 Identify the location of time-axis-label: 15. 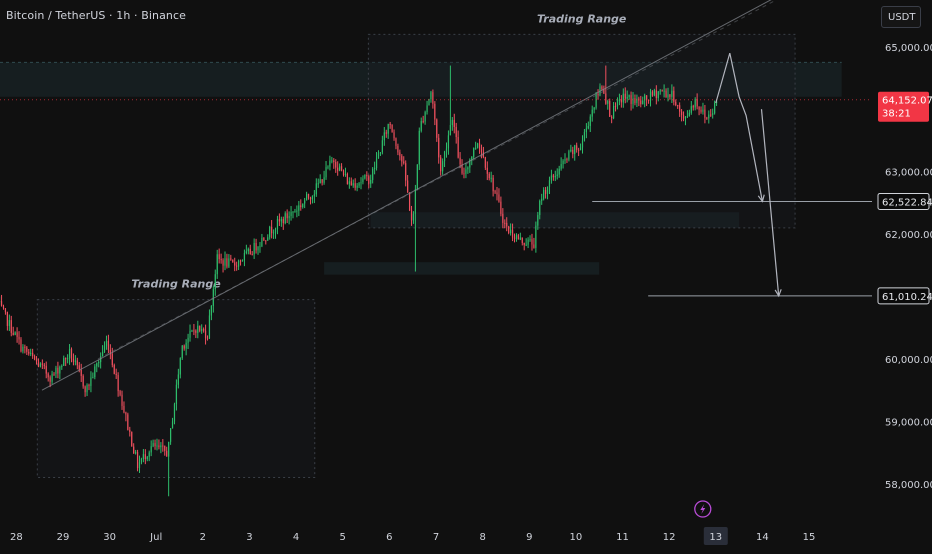
(809, 537).